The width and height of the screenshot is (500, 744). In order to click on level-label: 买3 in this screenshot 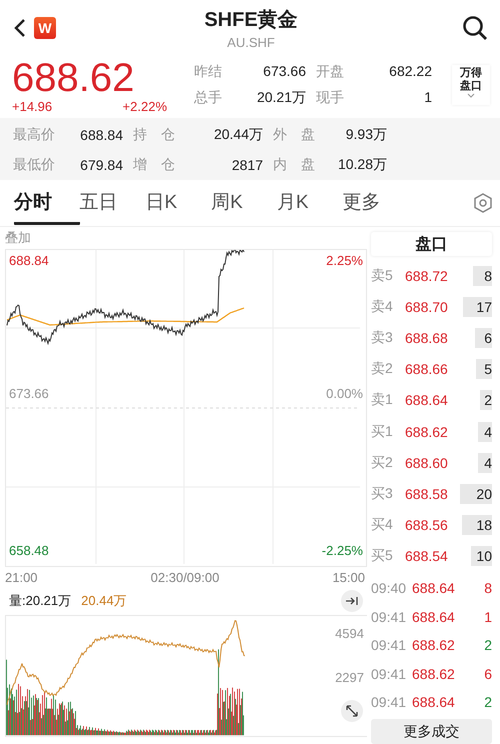, I will do `click(382, 493)`.